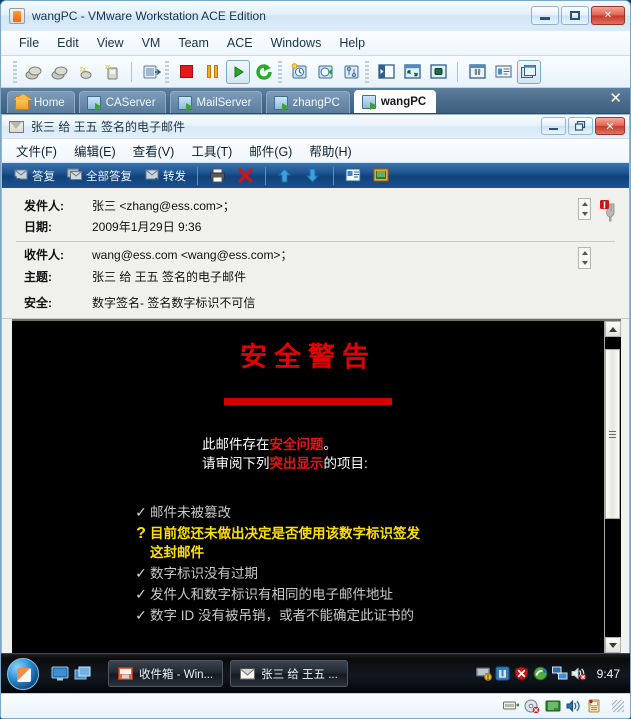 The height and width of the screenshot is (719, 631). I want to click on security-alert-icon, so click(521, 673).